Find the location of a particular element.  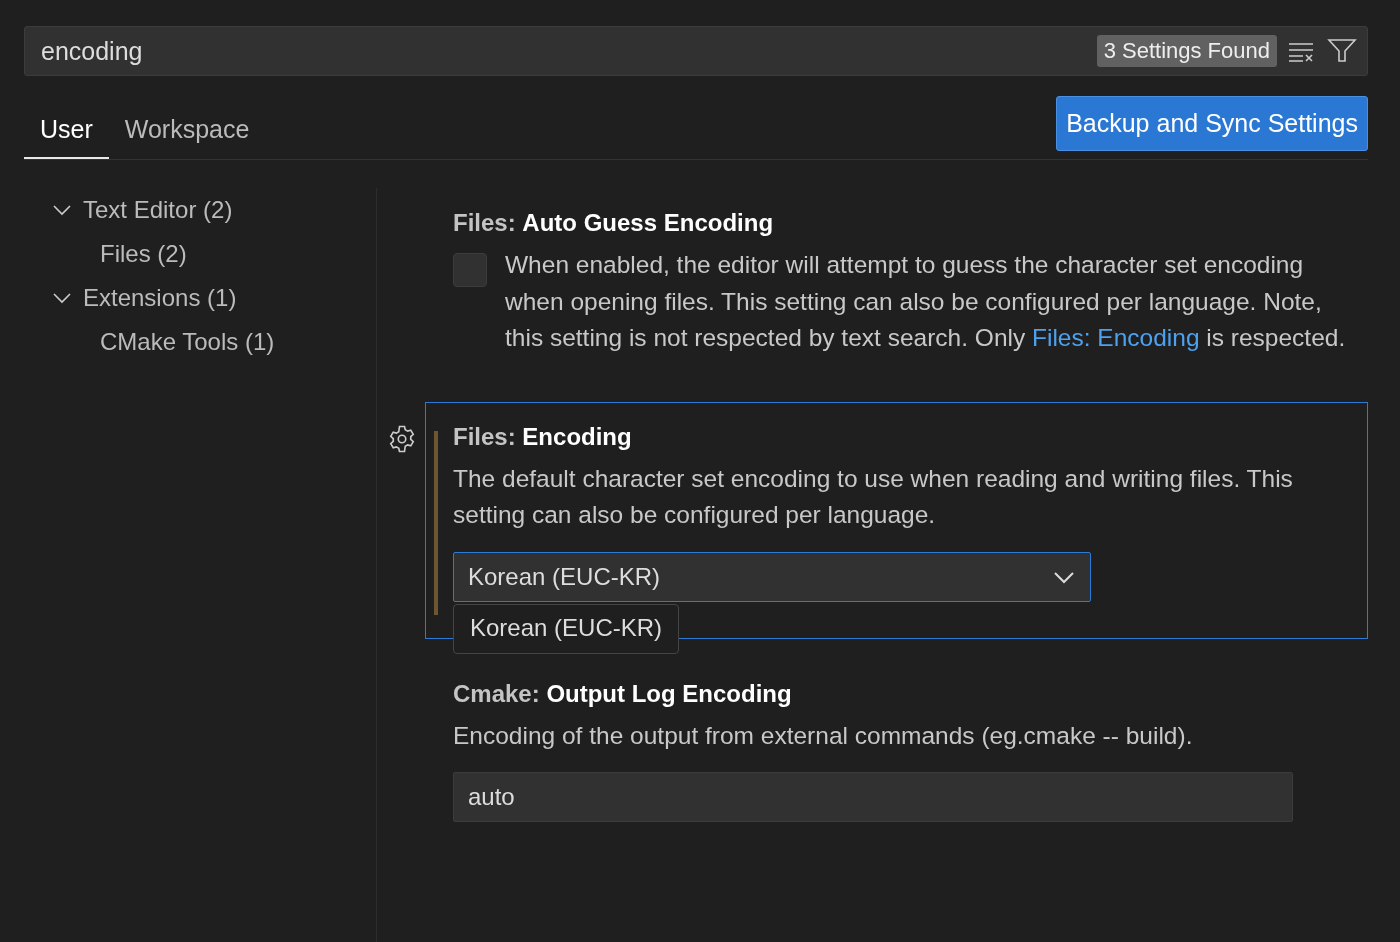

text-input-field: auto is located at coordinates (873, 797).